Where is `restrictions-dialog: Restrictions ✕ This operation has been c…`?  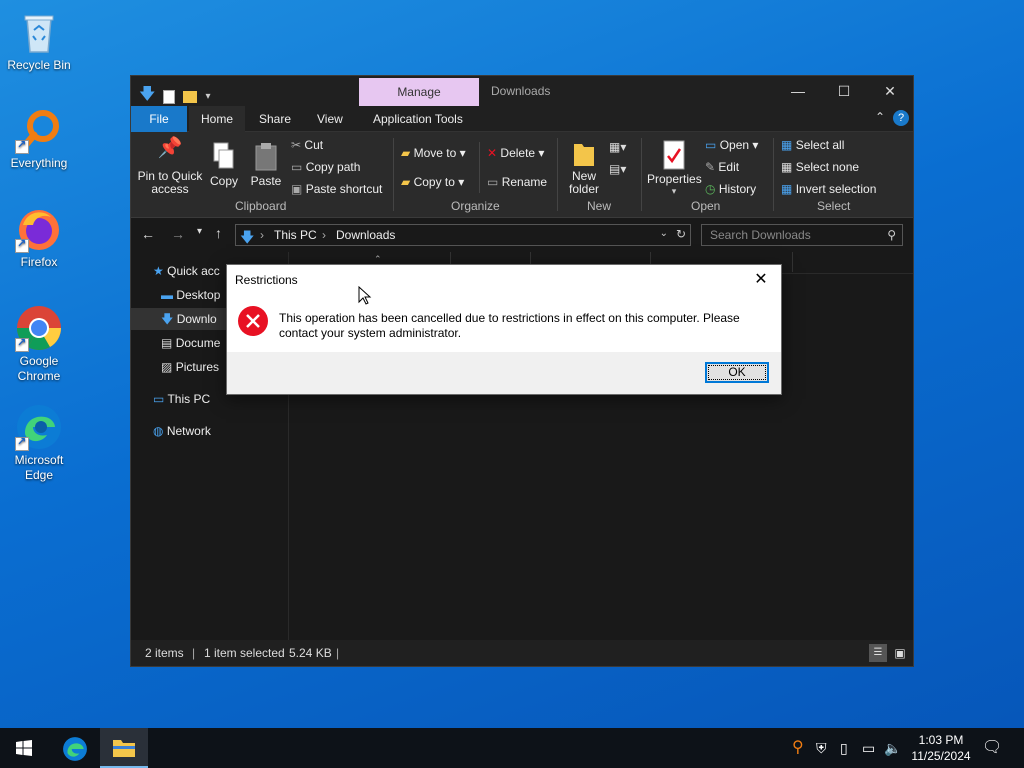
restrictions-dialog: Restrictions ✕ This operation has been c… is located at coordinates (504, 329).